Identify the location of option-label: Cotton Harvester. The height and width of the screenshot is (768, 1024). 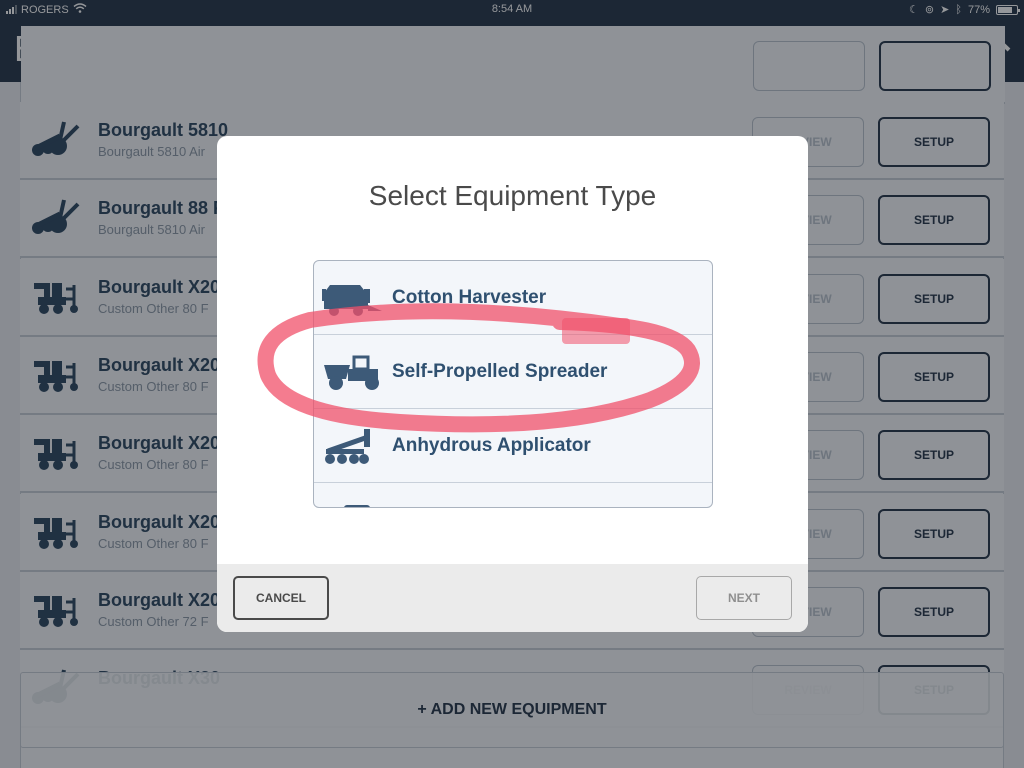
(469, 297).